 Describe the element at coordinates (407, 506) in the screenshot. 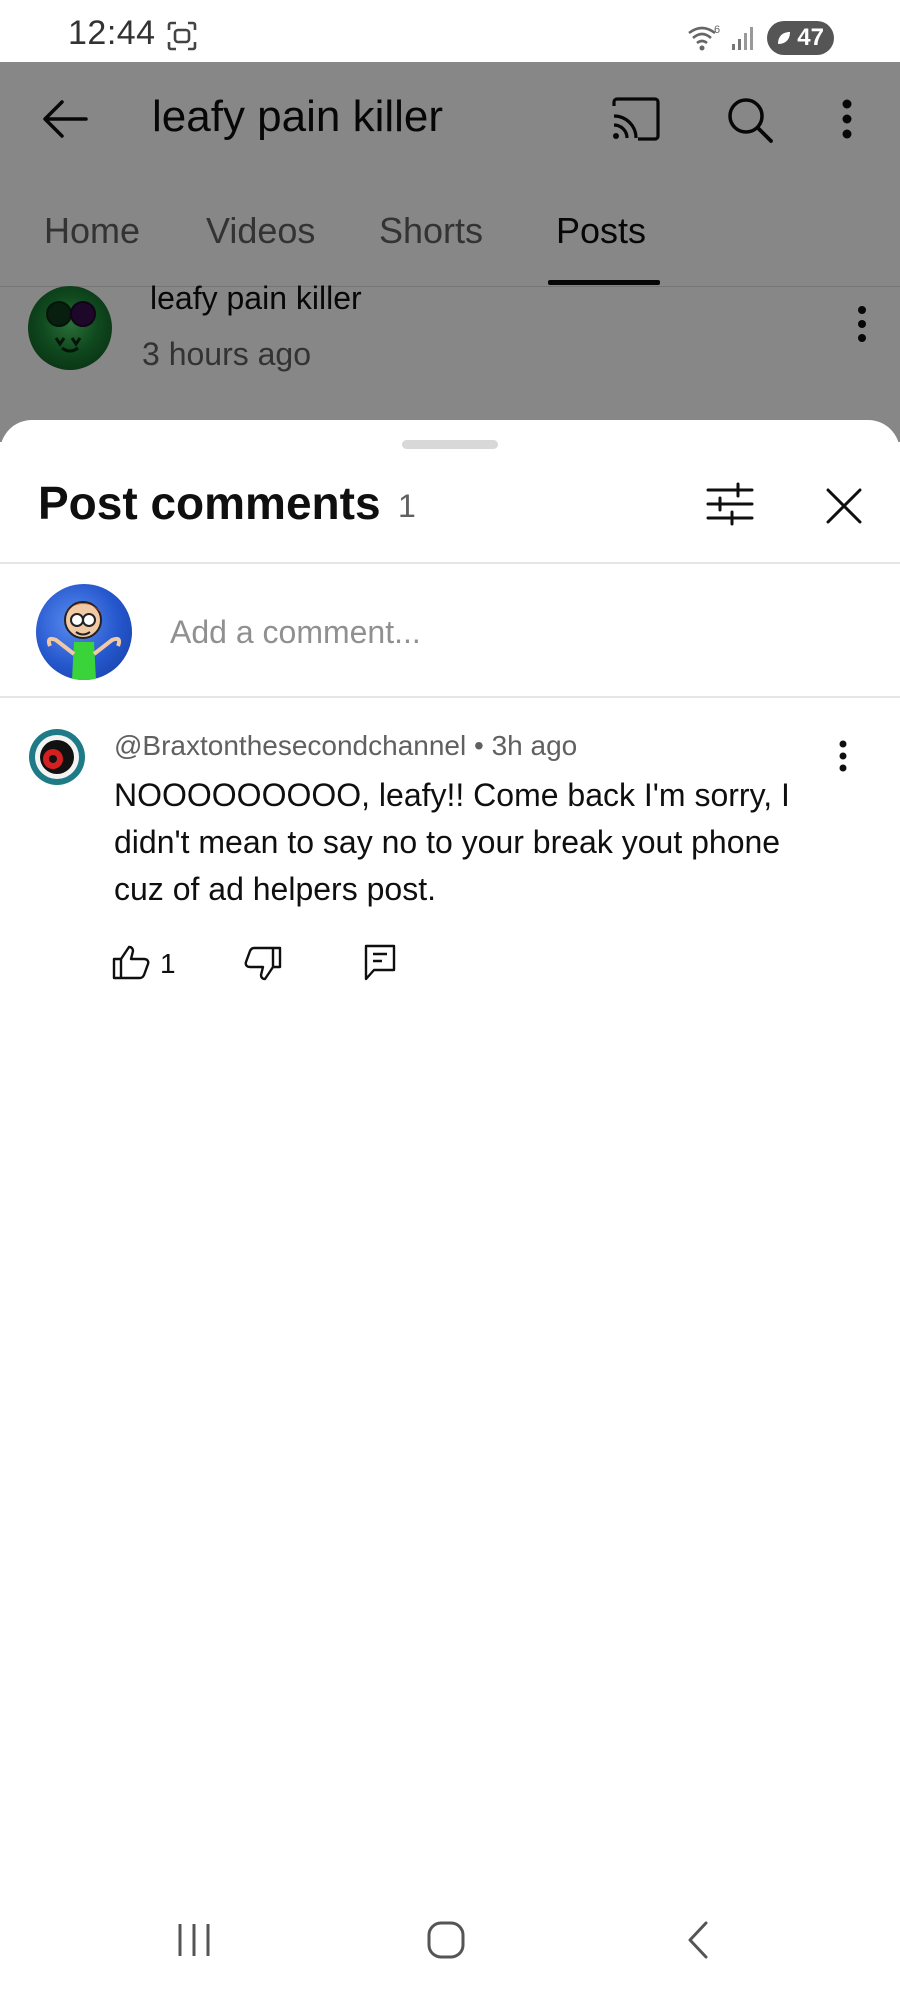

I see `comment-count: 1` at that location.